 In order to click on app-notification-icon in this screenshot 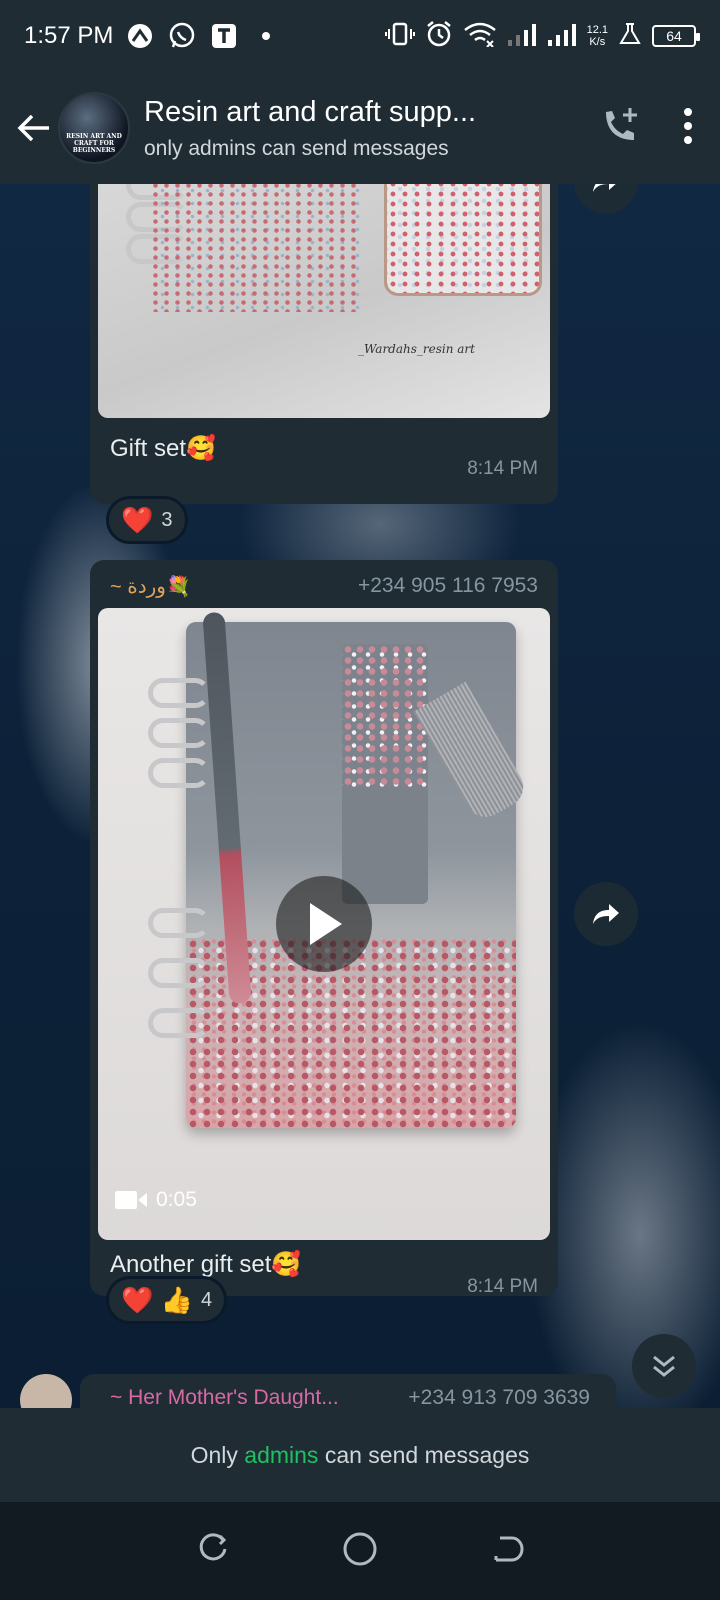, I will do `click(140, 36)`.